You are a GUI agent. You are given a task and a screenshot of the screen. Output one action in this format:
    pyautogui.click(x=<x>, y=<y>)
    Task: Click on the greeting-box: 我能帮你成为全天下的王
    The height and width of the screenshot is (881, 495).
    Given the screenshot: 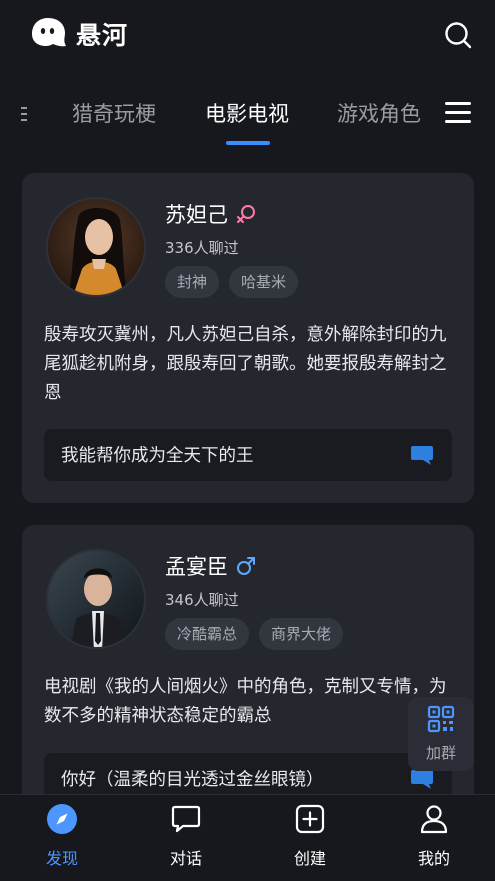 What is the action you would take?
    pyautogui.click(x=248, y=455)
    